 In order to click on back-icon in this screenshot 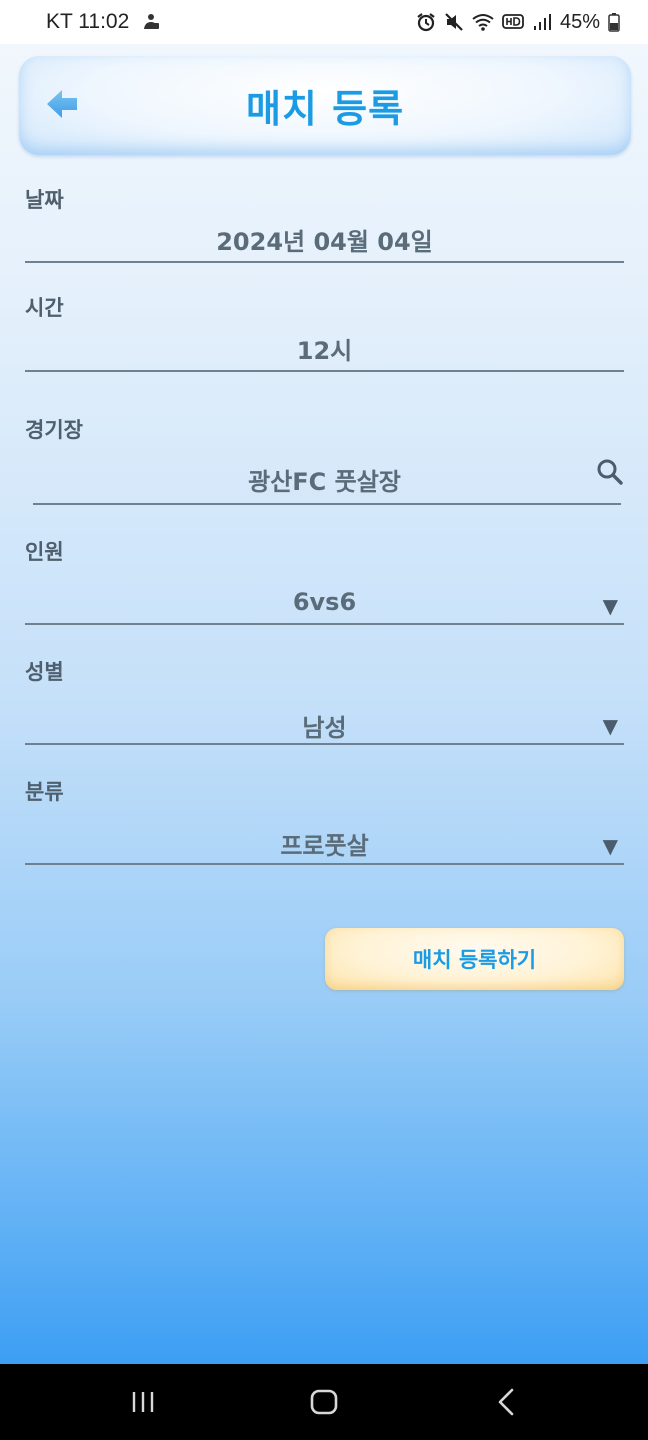, I will do `click(506, 1402)`.